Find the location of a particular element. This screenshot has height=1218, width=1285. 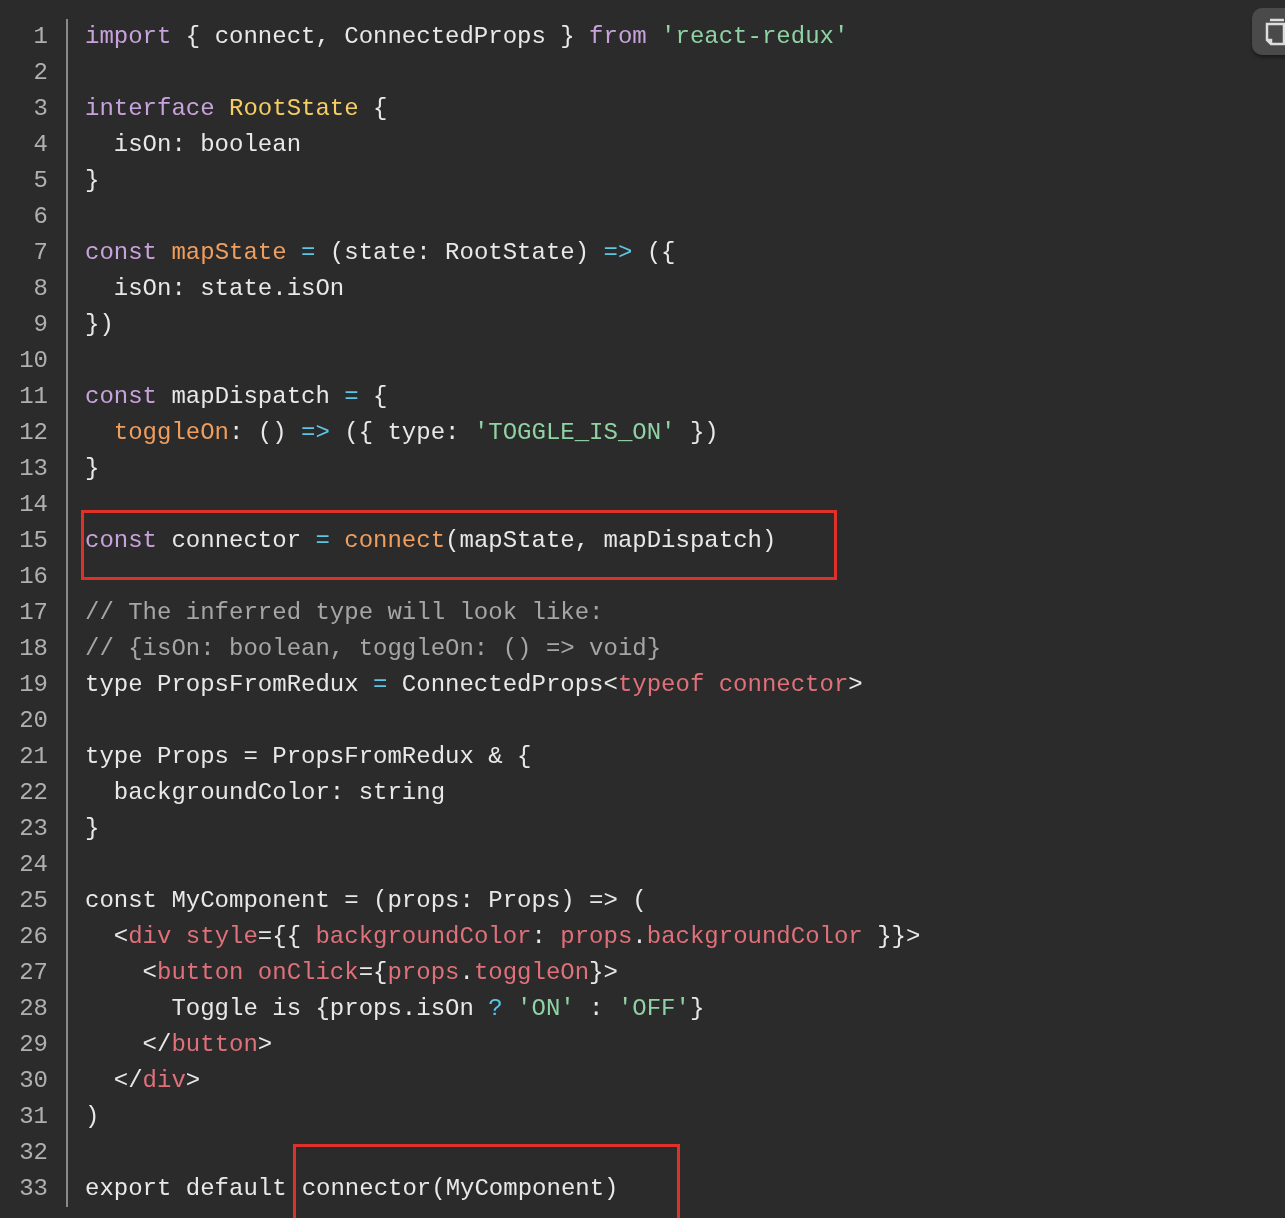

code-line: const MyComponent = (props: Props) => ( is located at coordinates (366, 901).